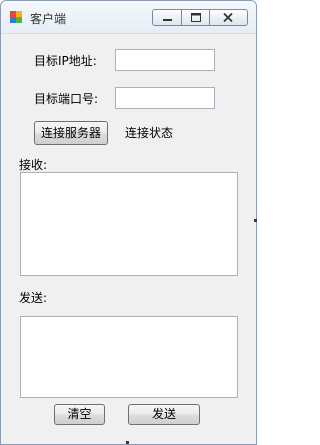 Image resolution: width=320 pixels, height=445 pixels. Describe the element at coordinates (165, 98) in the screenshot. I see `target-port-input` at that location.